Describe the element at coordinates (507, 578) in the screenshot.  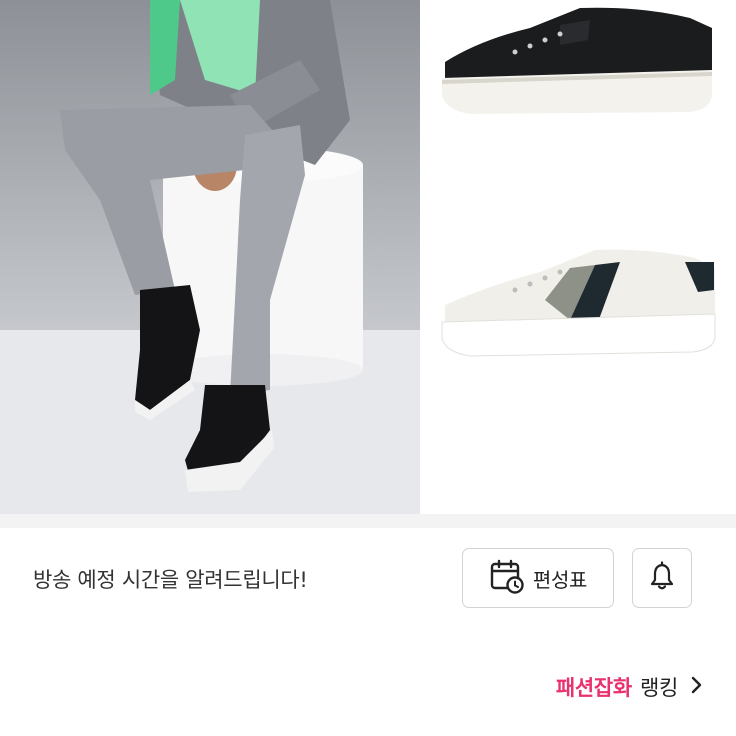
I see `calendar-clock-icon` at that location.